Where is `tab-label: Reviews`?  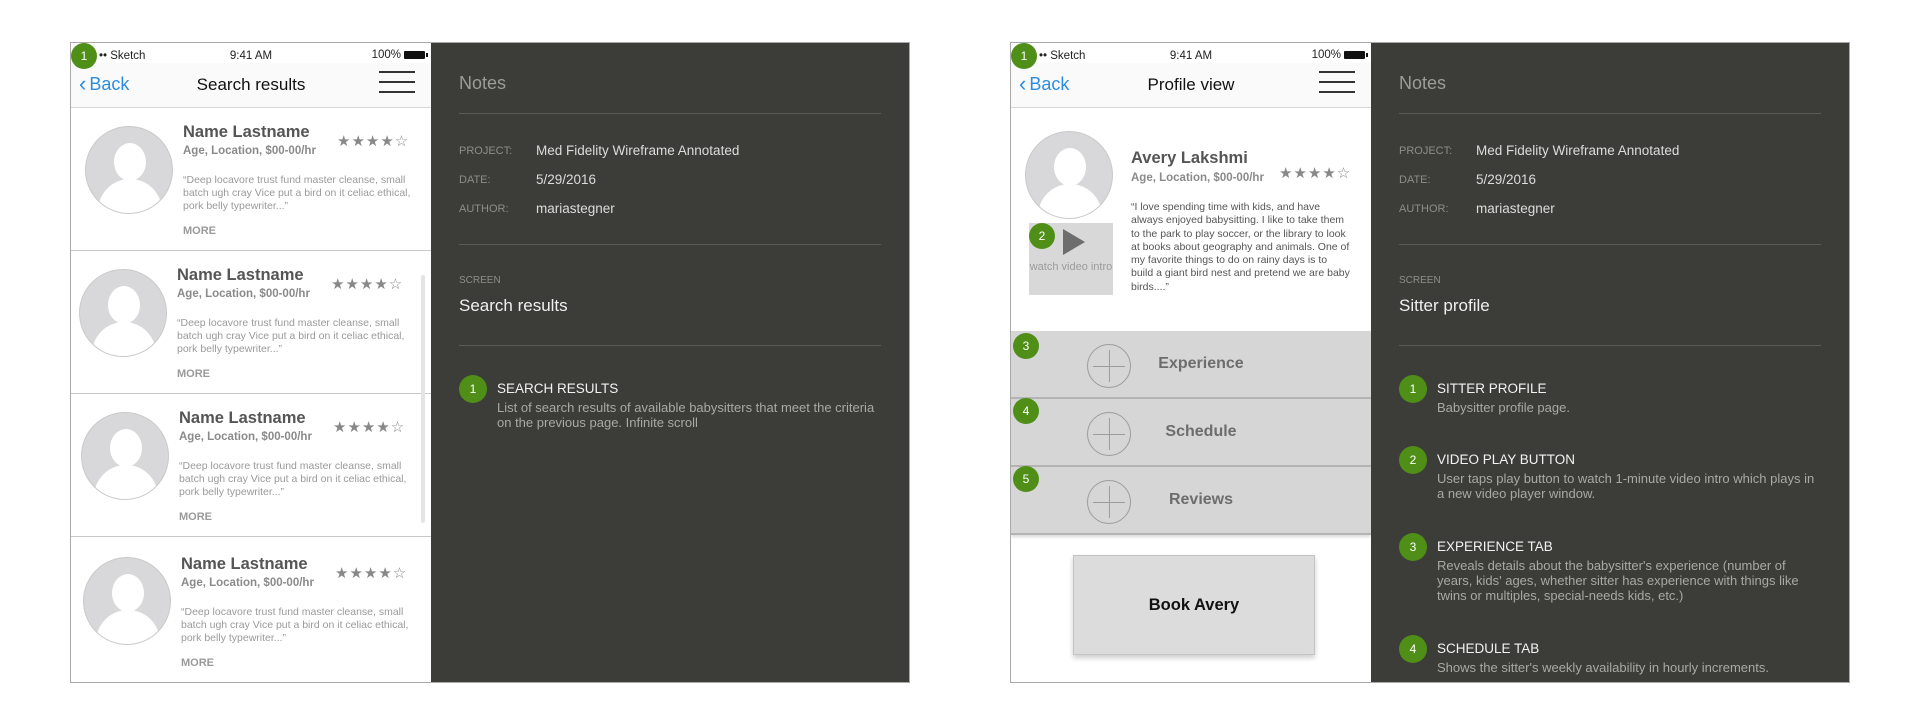
tab-label: Reviews is located at coordinates (1201, 499).